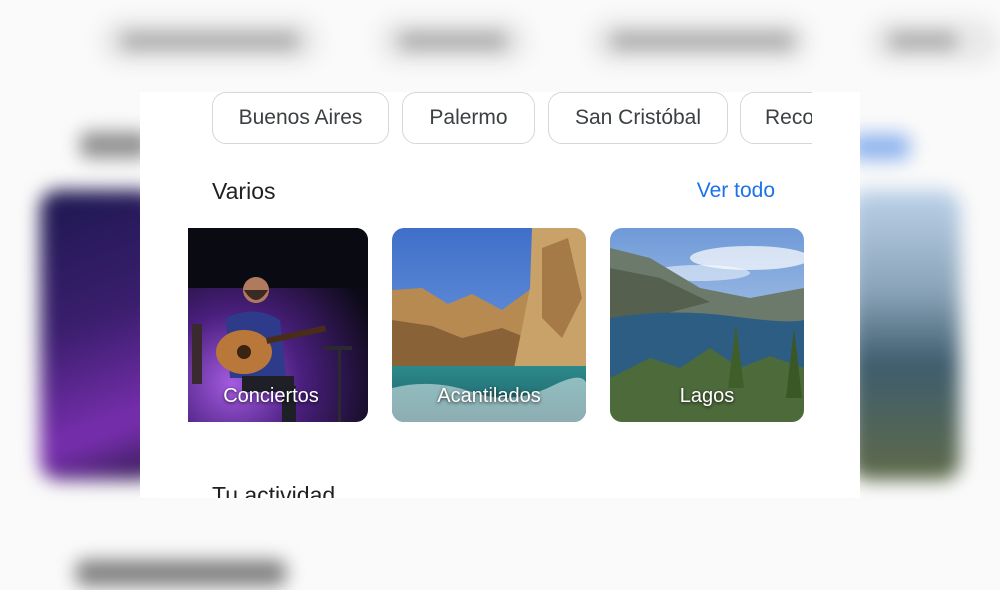  What do you see at coordinates (244, 191) in the screenshot?
I see `section-title-varios: Varios` at bounding box center [244, 191].